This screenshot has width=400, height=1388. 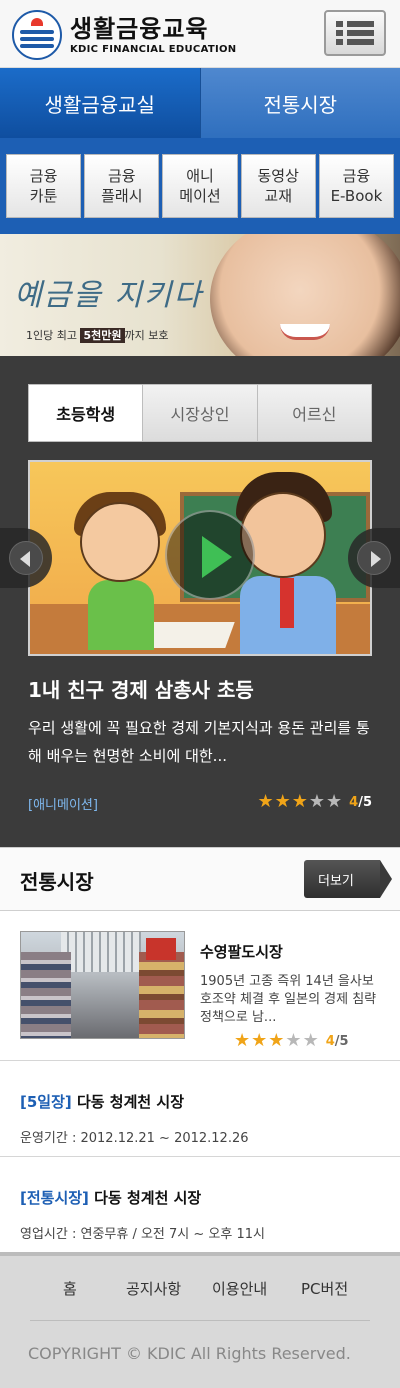 I want to click on banner-caption: 1인당 최고 5천만원 까지 보호, so click(x=97, y=335).